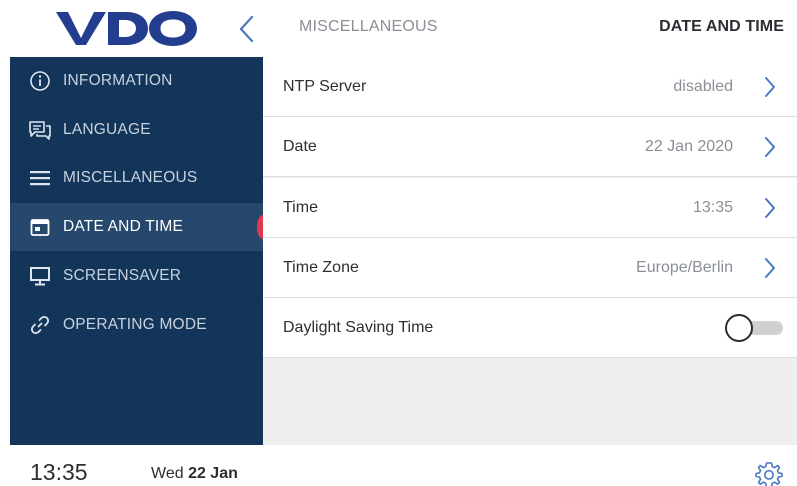 The image size is (797, 486). What do you see at coordinates (300, 207) in the screenshot?
I see `setting-label: Time` at bounding box center [300, 207].